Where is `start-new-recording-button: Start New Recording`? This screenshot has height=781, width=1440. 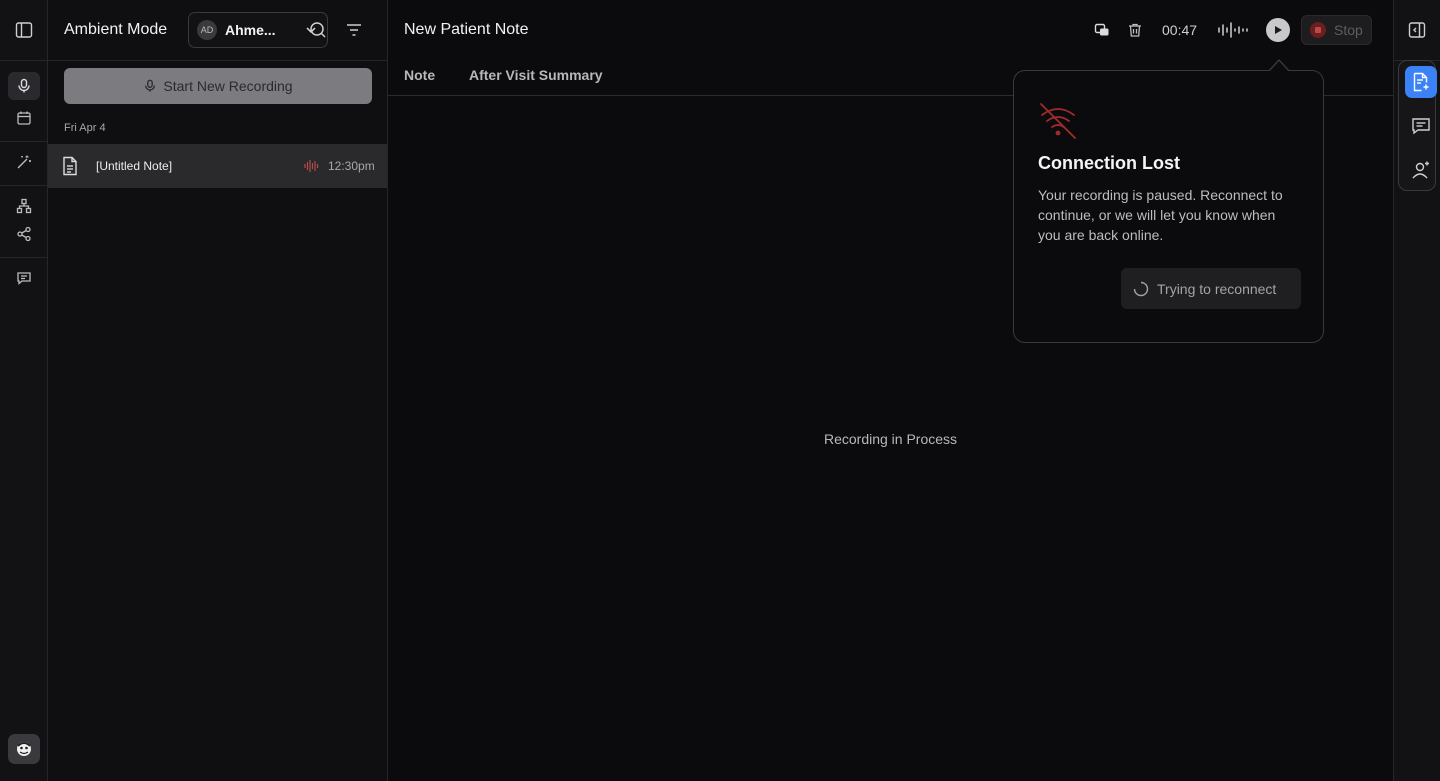
start-new-recording-button: Start New Recording is located at coordinates (218, 86).